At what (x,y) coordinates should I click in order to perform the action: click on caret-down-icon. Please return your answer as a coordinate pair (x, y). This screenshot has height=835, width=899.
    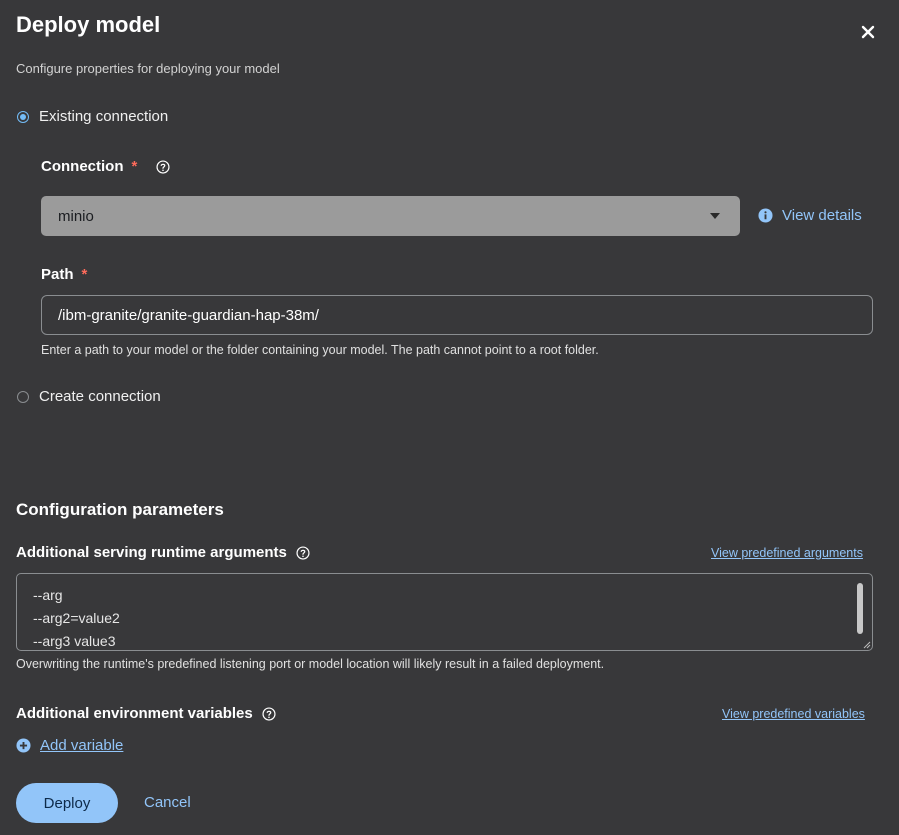
    Looking at the image, I should click on (715, 216).